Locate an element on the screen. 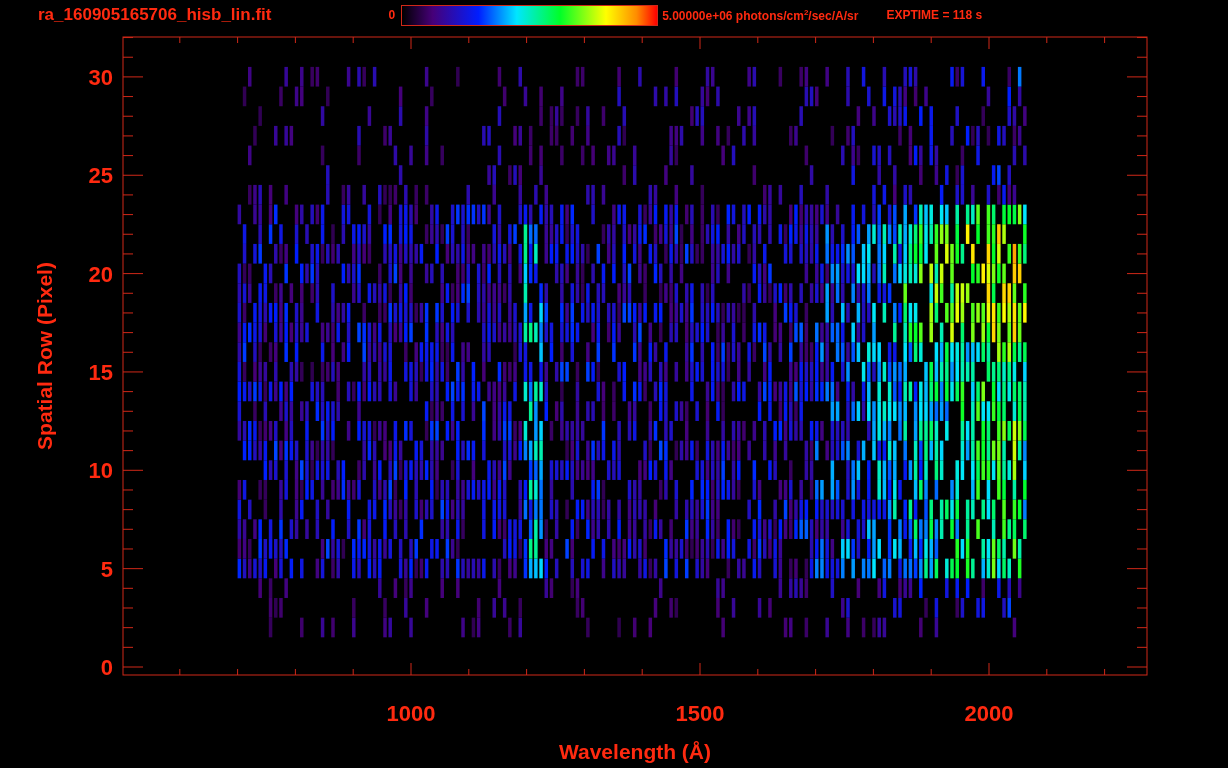 This screenshot has width=1228, height=768. y-tick-label: 15 is located at coordinates (100, 372).